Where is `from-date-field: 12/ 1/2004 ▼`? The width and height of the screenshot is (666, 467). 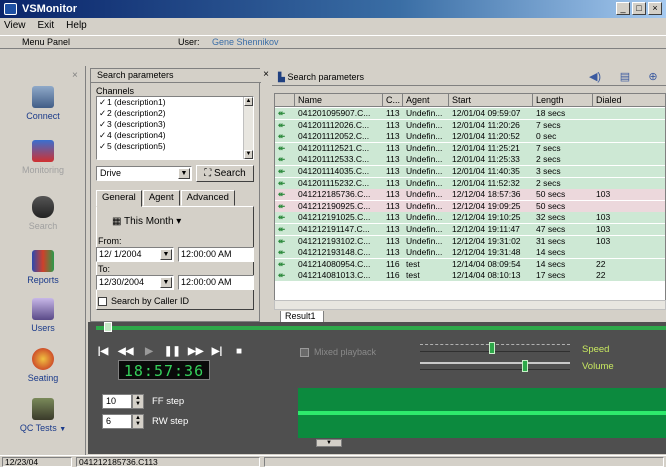
from-date-field: 12/ 1/2004 ▼ is located at coordinates (135, 254).